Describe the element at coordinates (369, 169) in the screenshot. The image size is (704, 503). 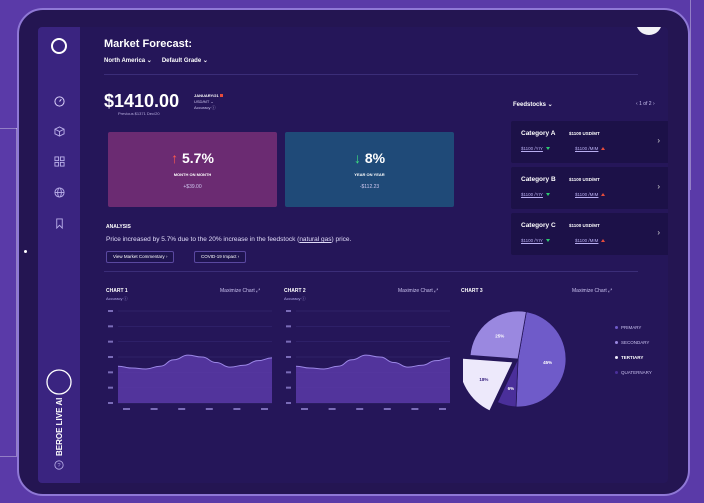
I see `kpi-card-yoy: ↓ 8% YEAR ON YEAR -$112.23` at that location.